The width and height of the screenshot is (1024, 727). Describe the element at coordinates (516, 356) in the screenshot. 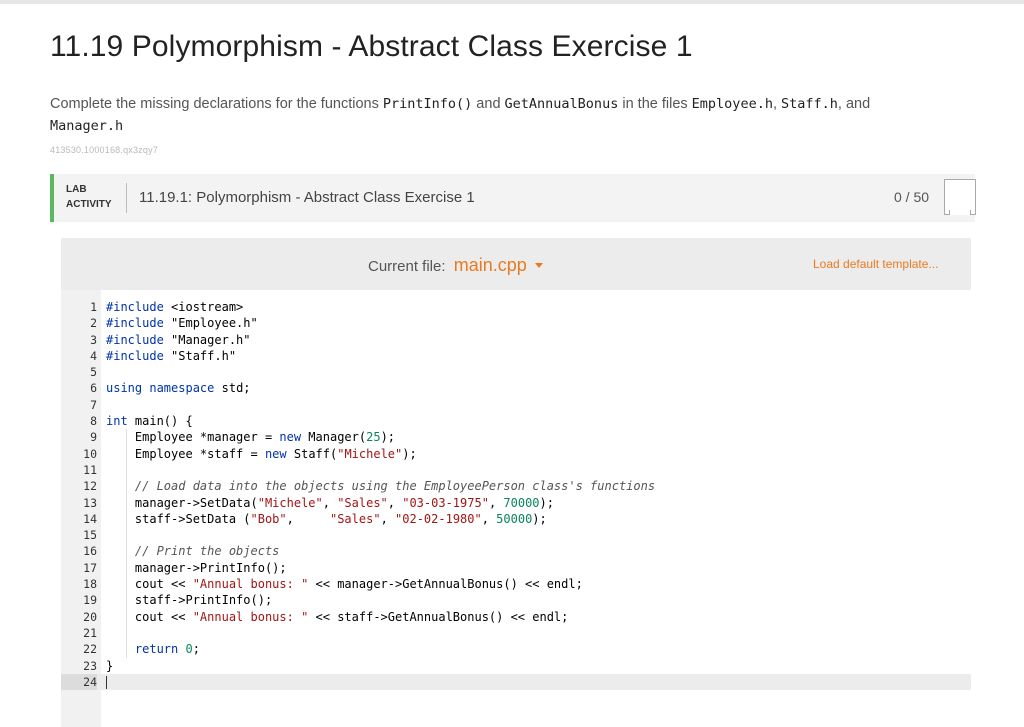

I see `code-line: 4 #include "Staff.h"` at that location.